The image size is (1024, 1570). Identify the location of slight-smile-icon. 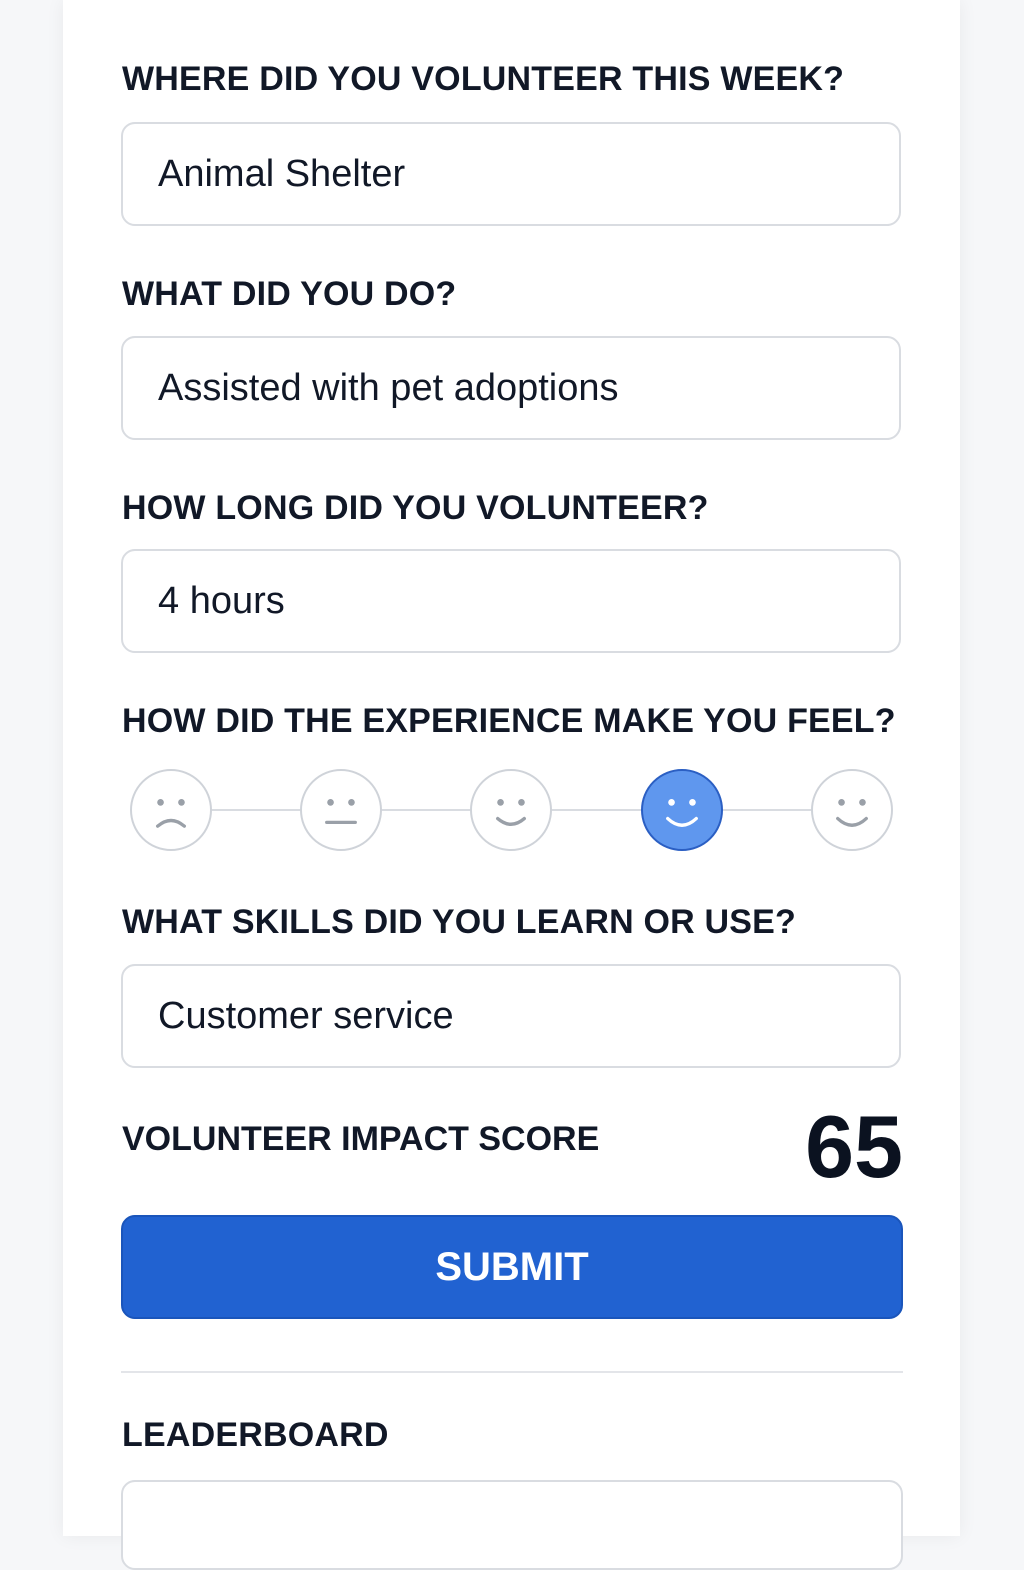
(511, 812).